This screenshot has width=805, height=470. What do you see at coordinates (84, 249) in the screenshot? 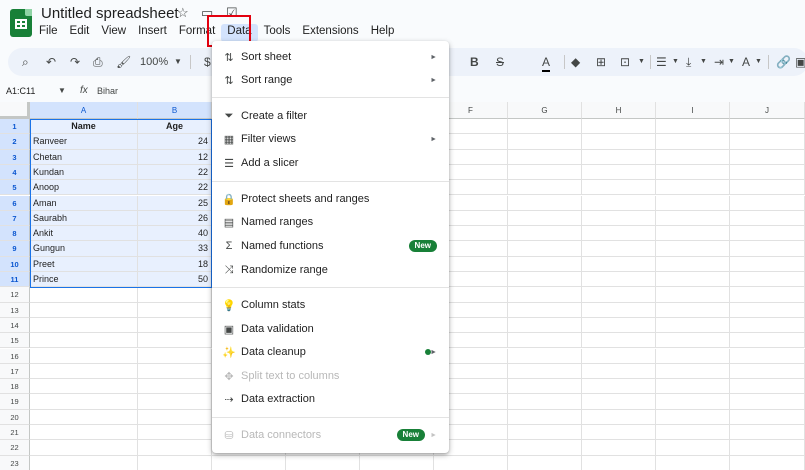
I see `cell-a: Gungun` at bounding box center [84, 249].